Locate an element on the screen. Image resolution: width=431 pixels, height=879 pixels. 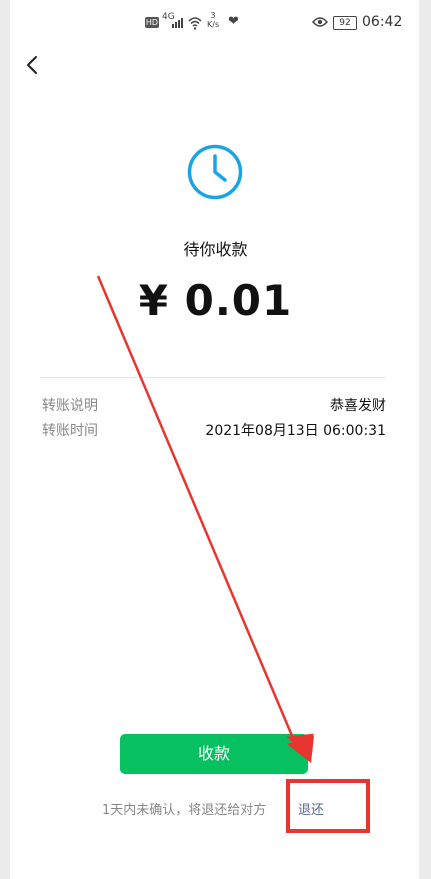
wifi-icon is located at coordinates (195, 23).